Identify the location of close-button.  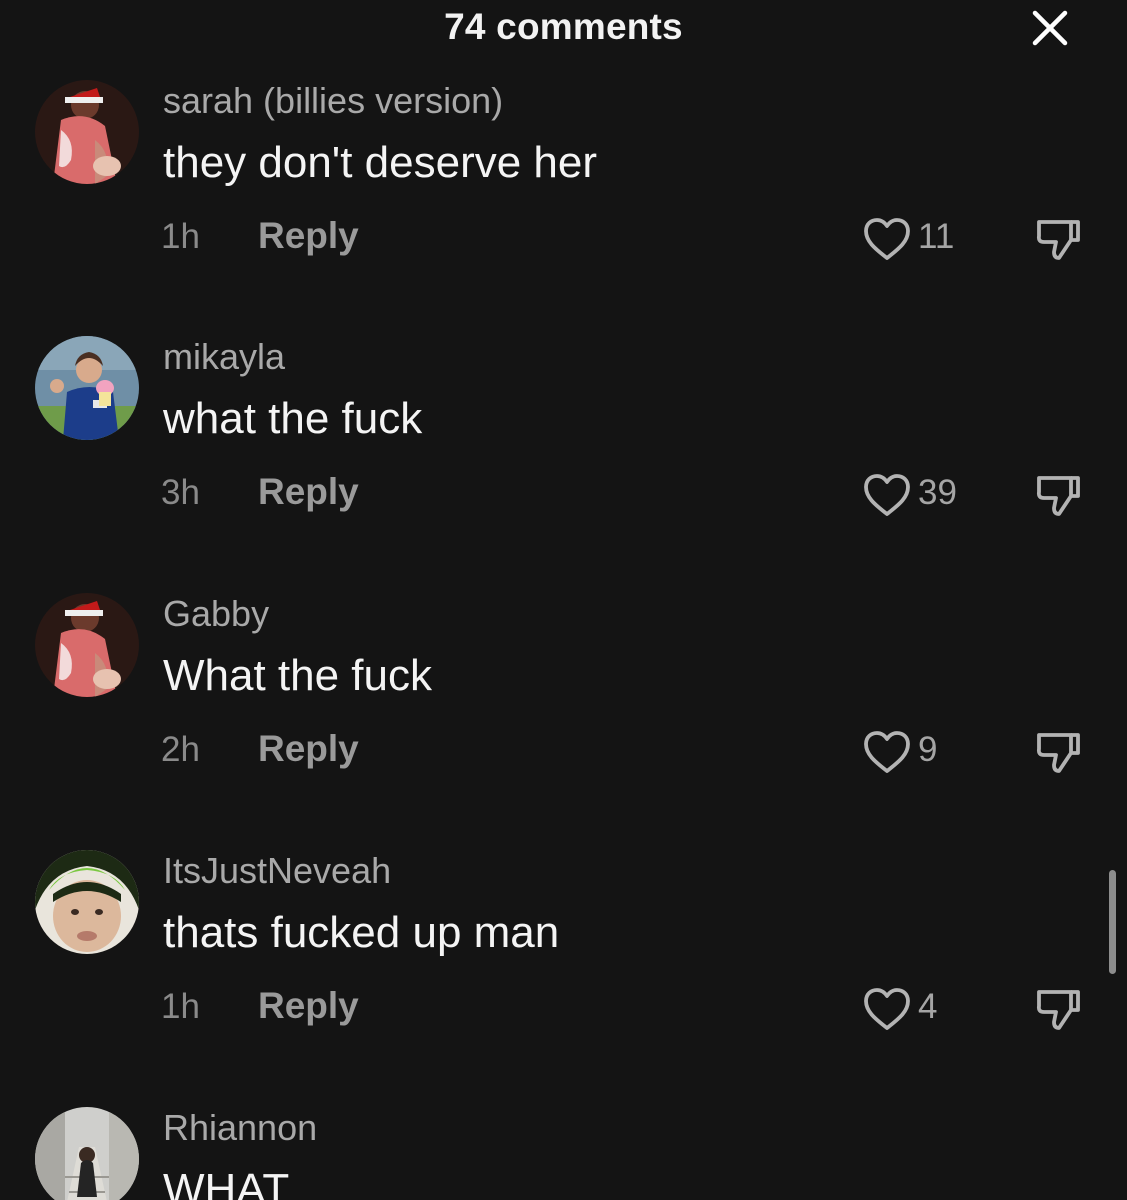
(1050, 28).